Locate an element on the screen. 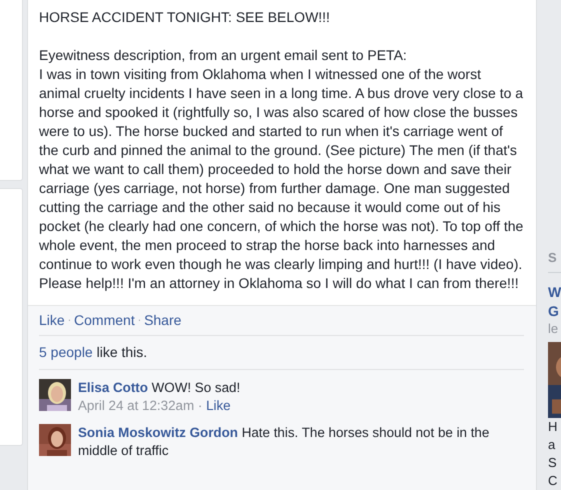  ad-text: H is located at coordinates (553, 427).